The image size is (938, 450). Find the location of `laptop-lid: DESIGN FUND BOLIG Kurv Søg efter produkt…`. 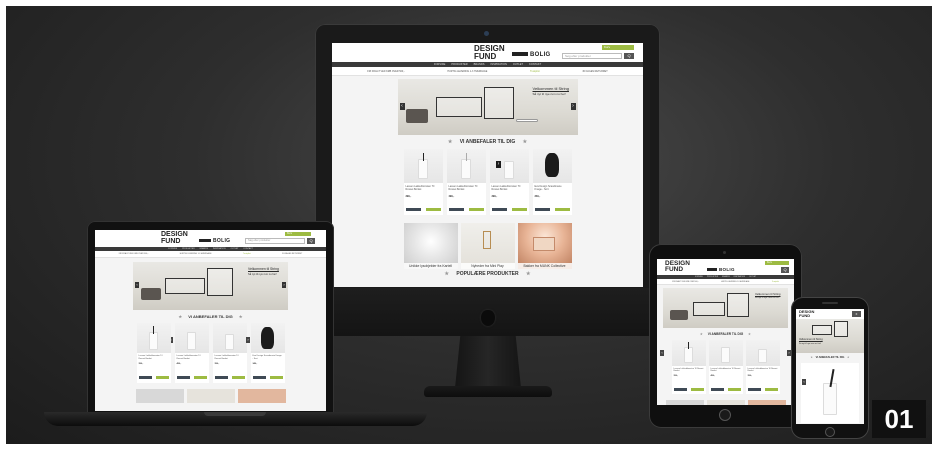

laptop-lid: DESIGN FUND BOLIG Kurv Søg efter produkt… is located at coordinates (210, 317).